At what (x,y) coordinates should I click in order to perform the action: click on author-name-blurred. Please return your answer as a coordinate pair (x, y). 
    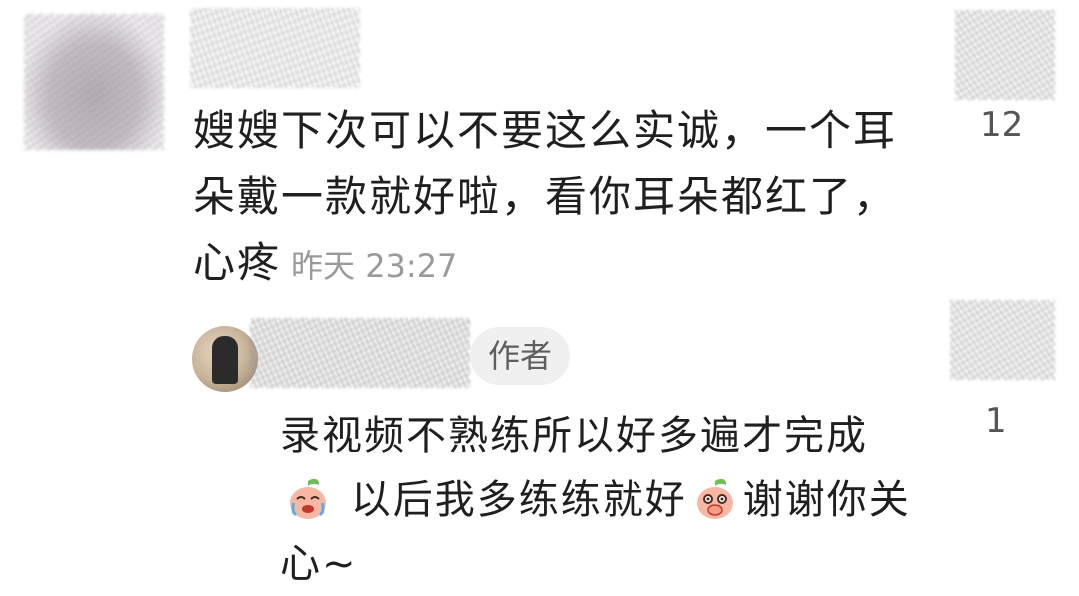
    Looking at the image, I should click on (360, 353).